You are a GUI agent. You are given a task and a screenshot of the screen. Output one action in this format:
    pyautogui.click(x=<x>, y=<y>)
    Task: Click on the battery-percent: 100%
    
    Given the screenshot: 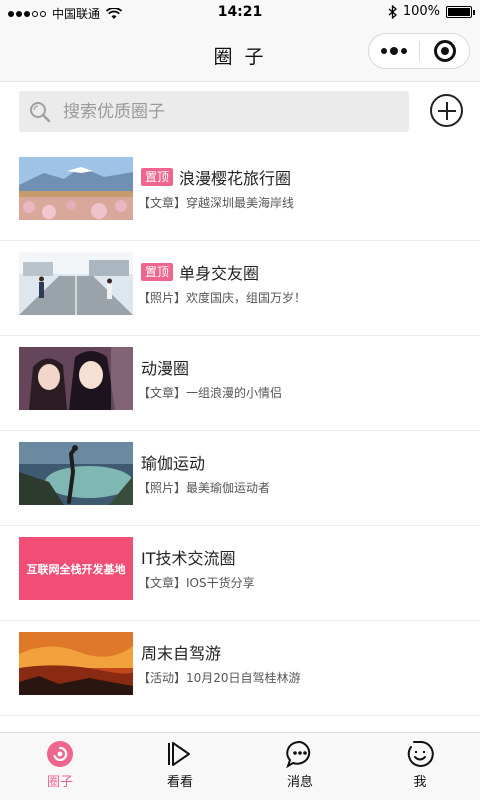 What is the action you would take?
    pyautogui.click(x=421, y=11)
    